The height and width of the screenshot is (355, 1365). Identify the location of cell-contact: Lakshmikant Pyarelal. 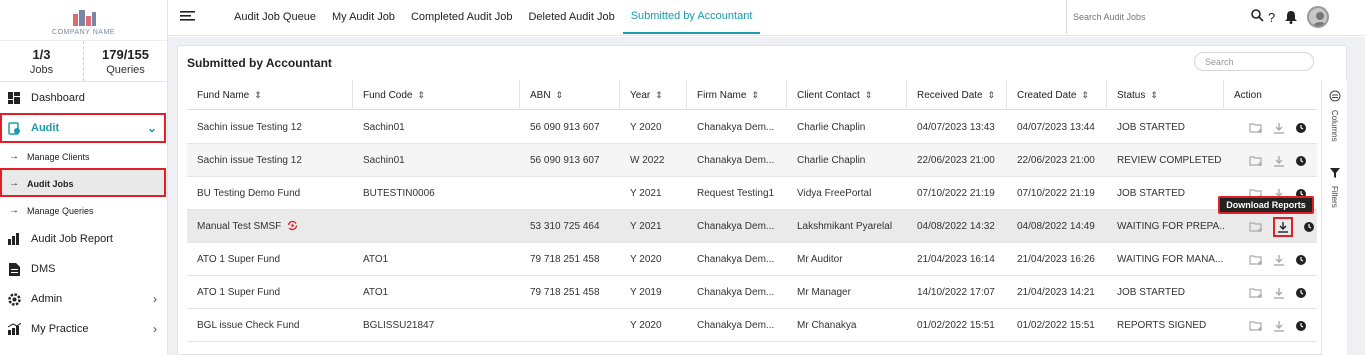
(847, 226).